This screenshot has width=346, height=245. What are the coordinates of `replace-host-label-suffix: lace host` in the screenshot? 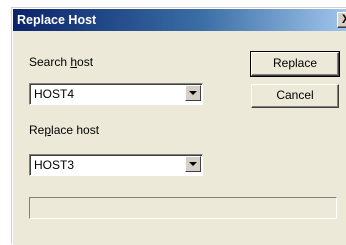 It's located at (75, 130).